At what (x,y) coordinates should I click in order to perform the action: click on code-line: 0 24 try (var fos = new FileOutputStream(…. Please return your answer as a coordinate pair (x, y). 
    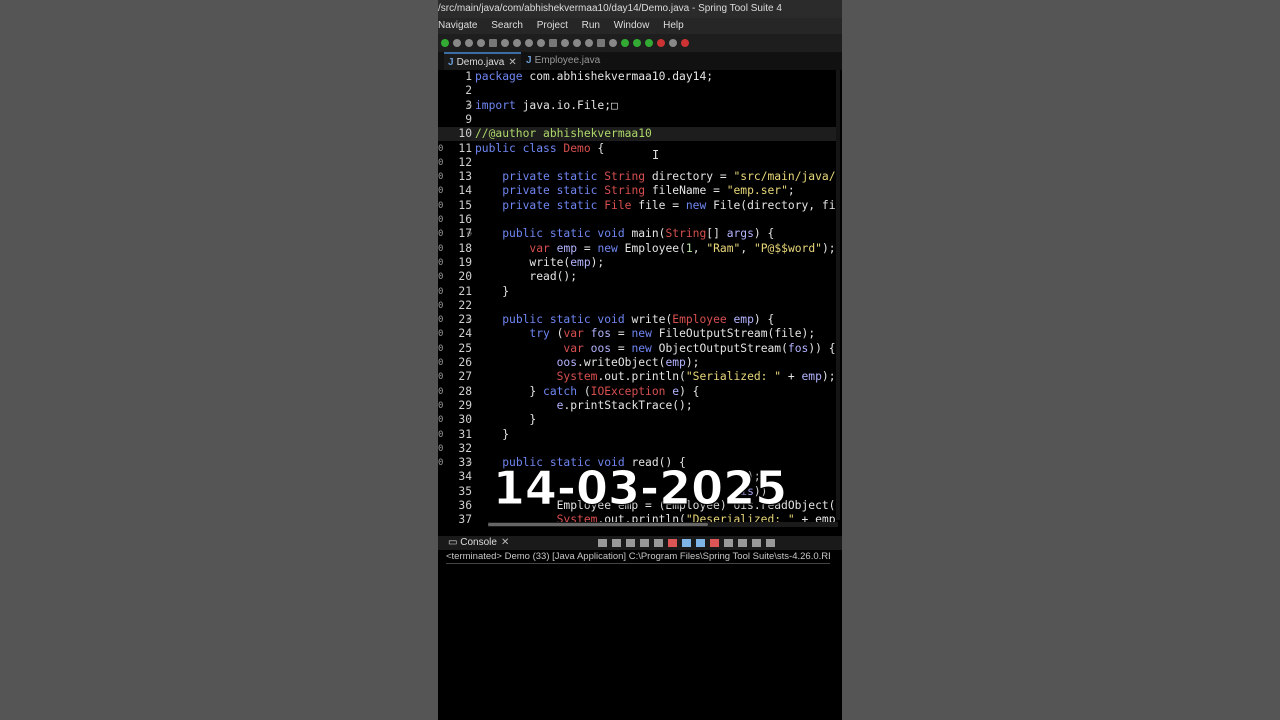
    Looking at the image, I should click on (638, 334).